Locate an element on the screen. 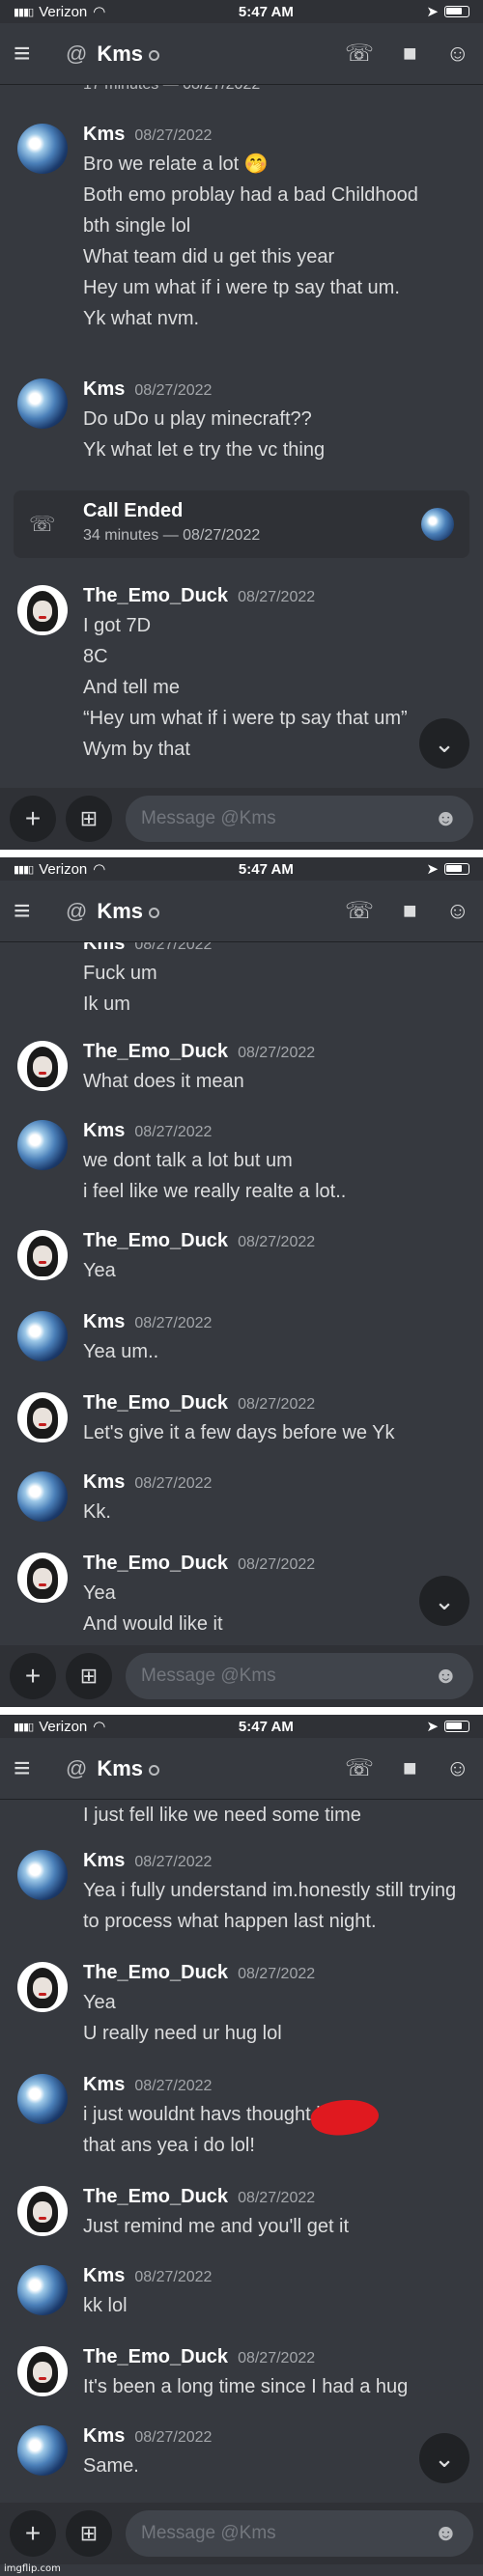  clock: 5:47 AM is located at coordinates (266, 1727).